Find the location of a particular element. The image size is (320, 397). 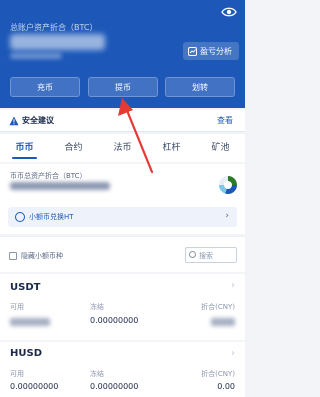

coin-name: USDT is located at coordinates (25, 287).